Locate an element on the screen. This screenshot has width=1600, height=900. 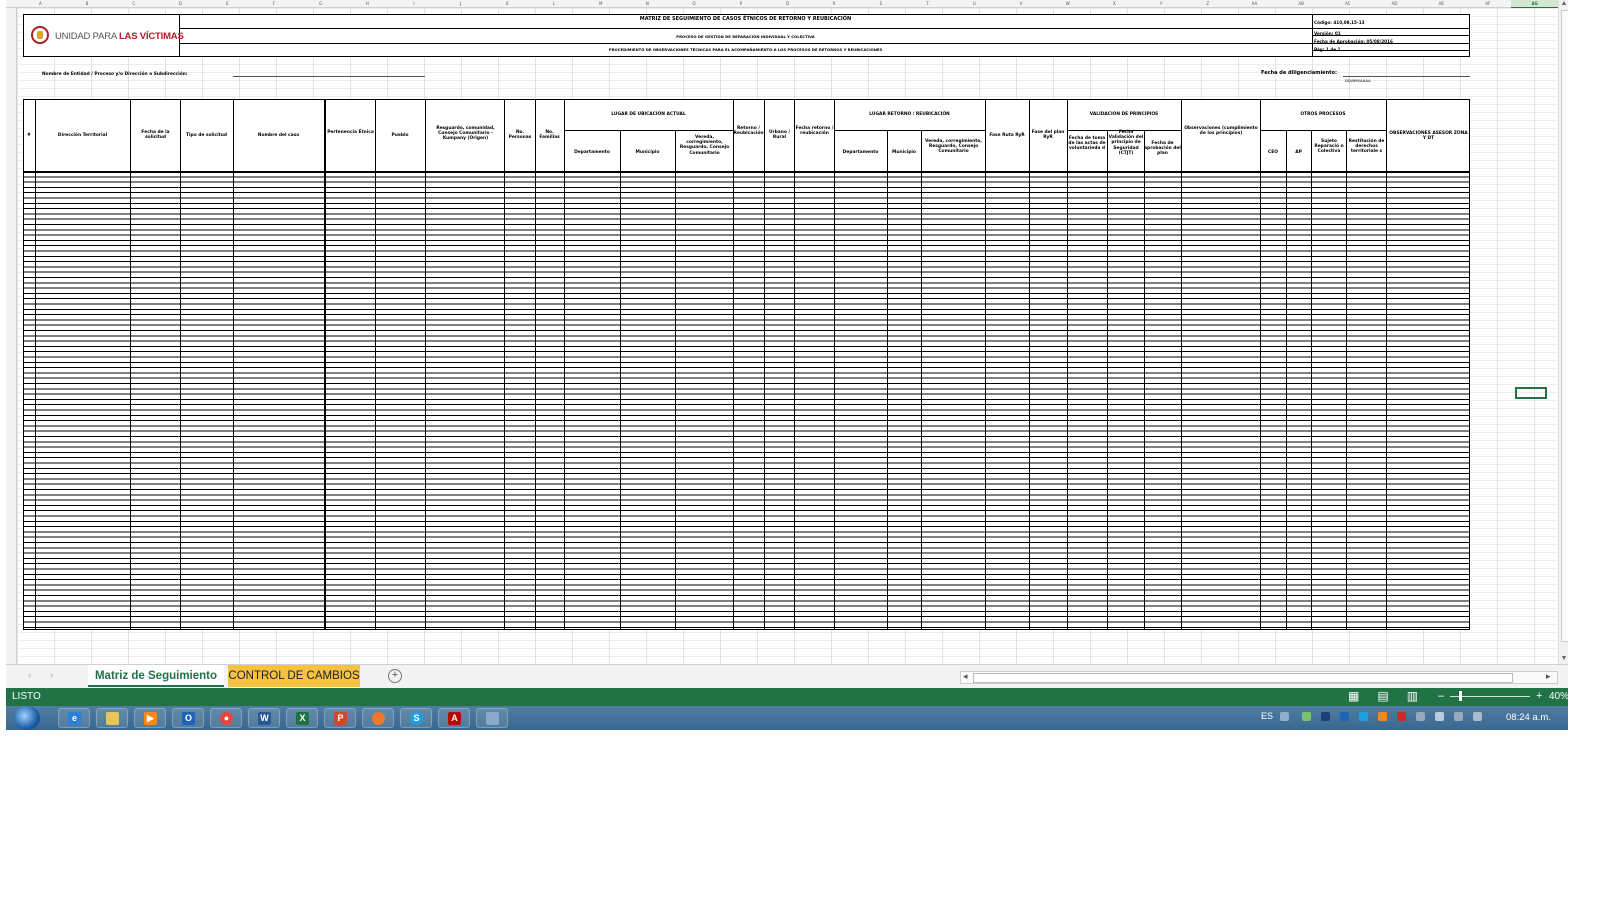
column-header-ag: AG is located at coordinates (1534, 4).